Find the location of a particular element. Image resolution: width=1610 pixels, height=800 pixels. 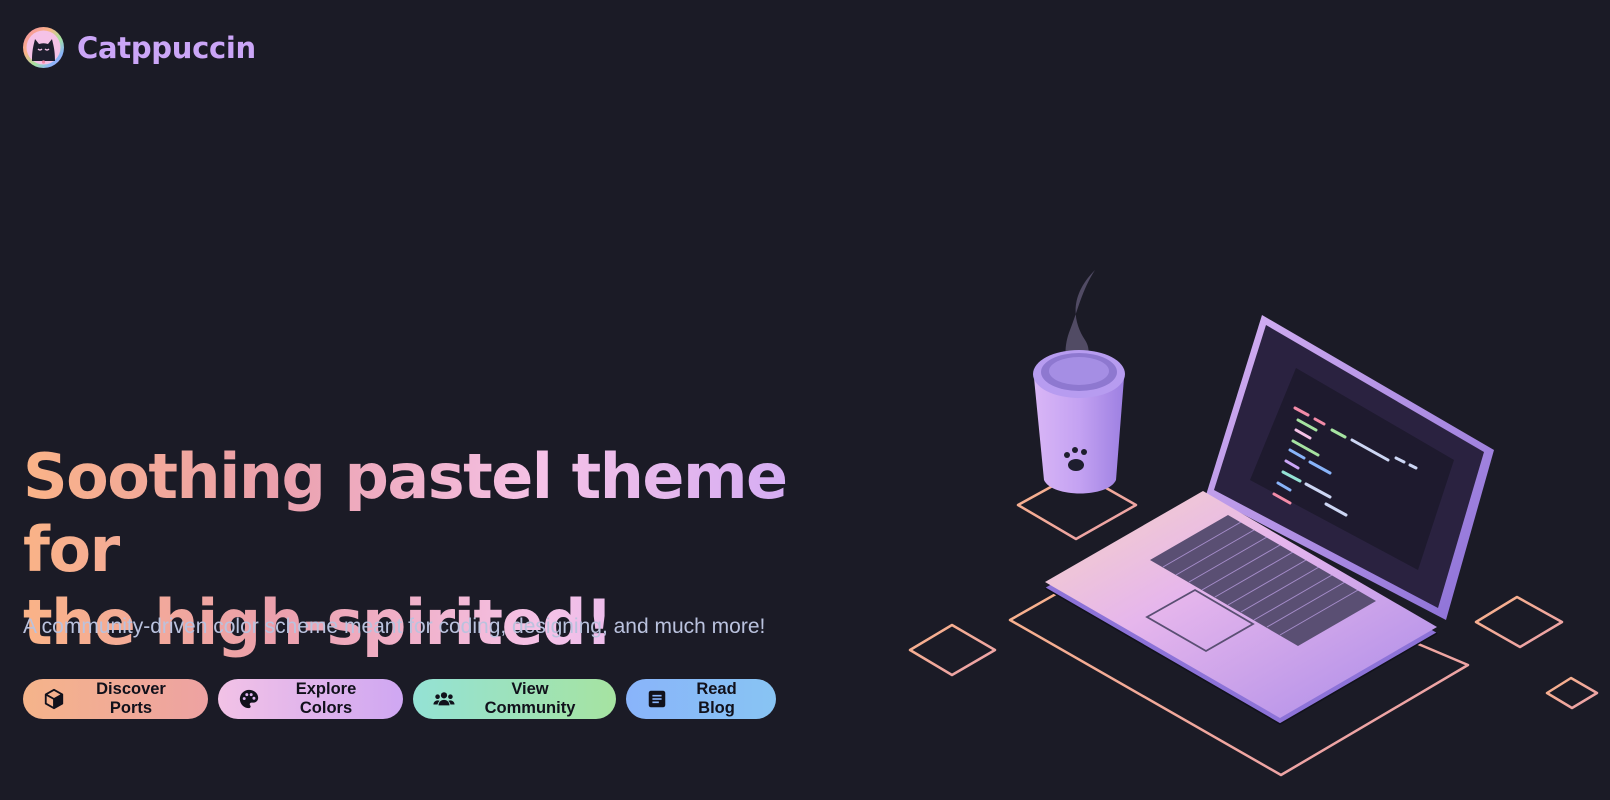

brand-home-link: Catppuccin is located at coordinates (139, 47).